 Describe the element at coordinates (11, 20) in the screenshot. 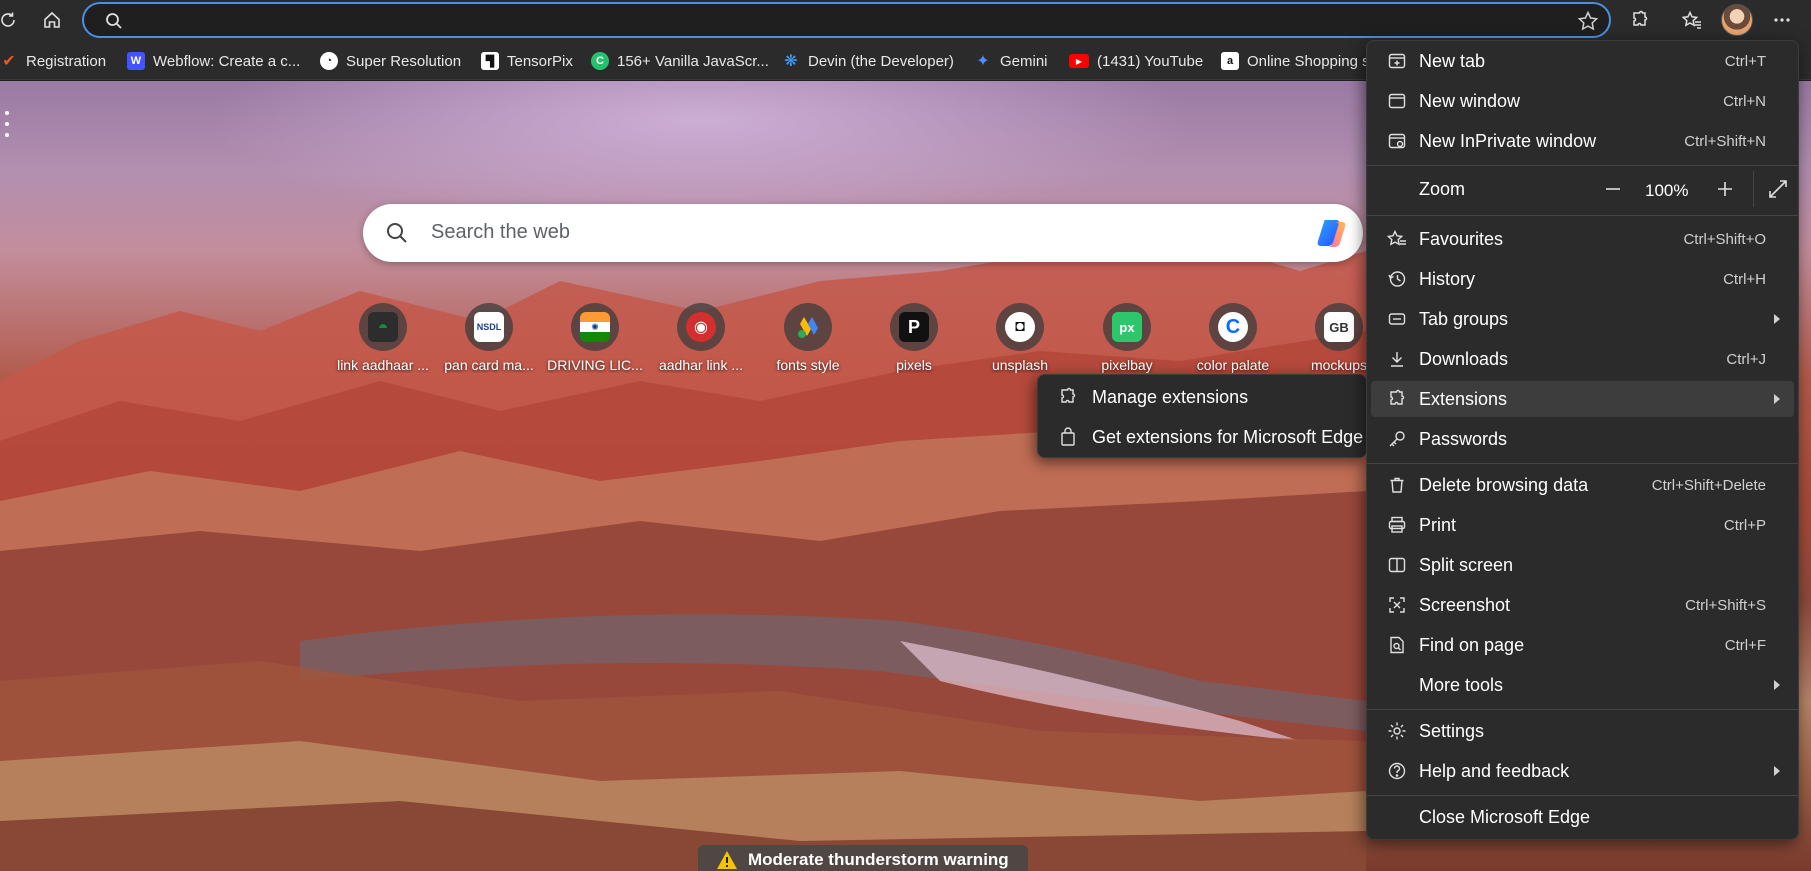

I see `refresh-icon` at that location.